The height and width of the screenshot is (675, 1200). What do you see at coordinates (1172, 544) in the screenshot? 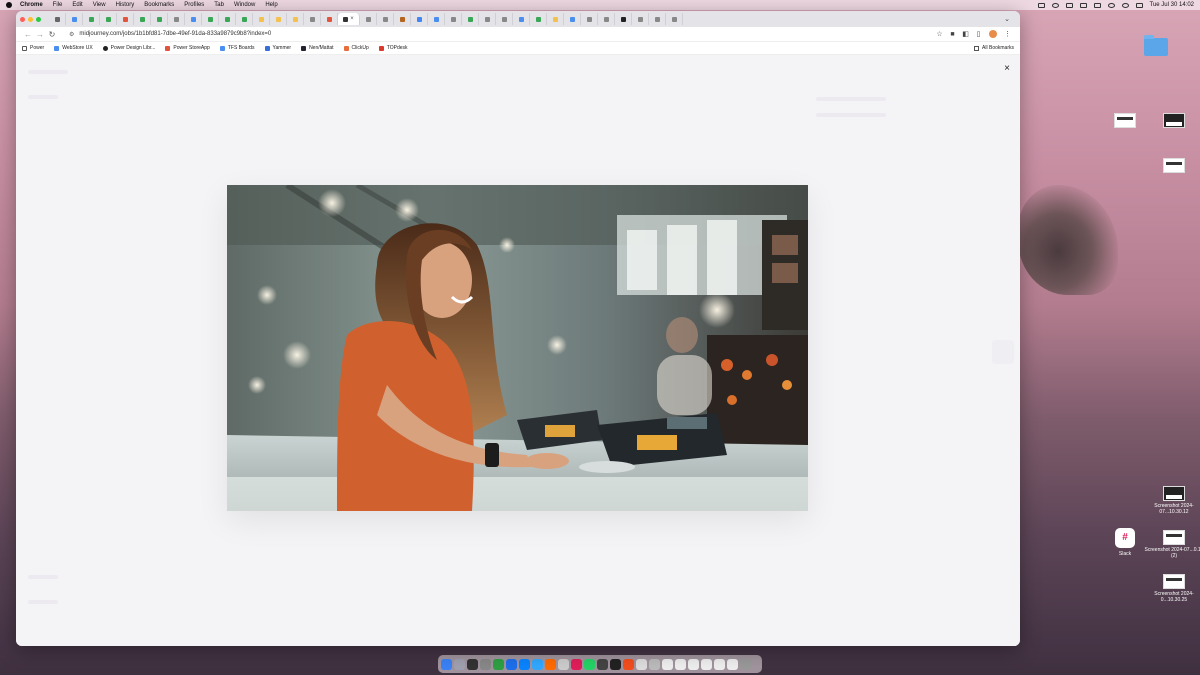
I see `desktop-screenshot: Screenshot 2024-07...0.12 (2)` at bounding box center [1172, 544].